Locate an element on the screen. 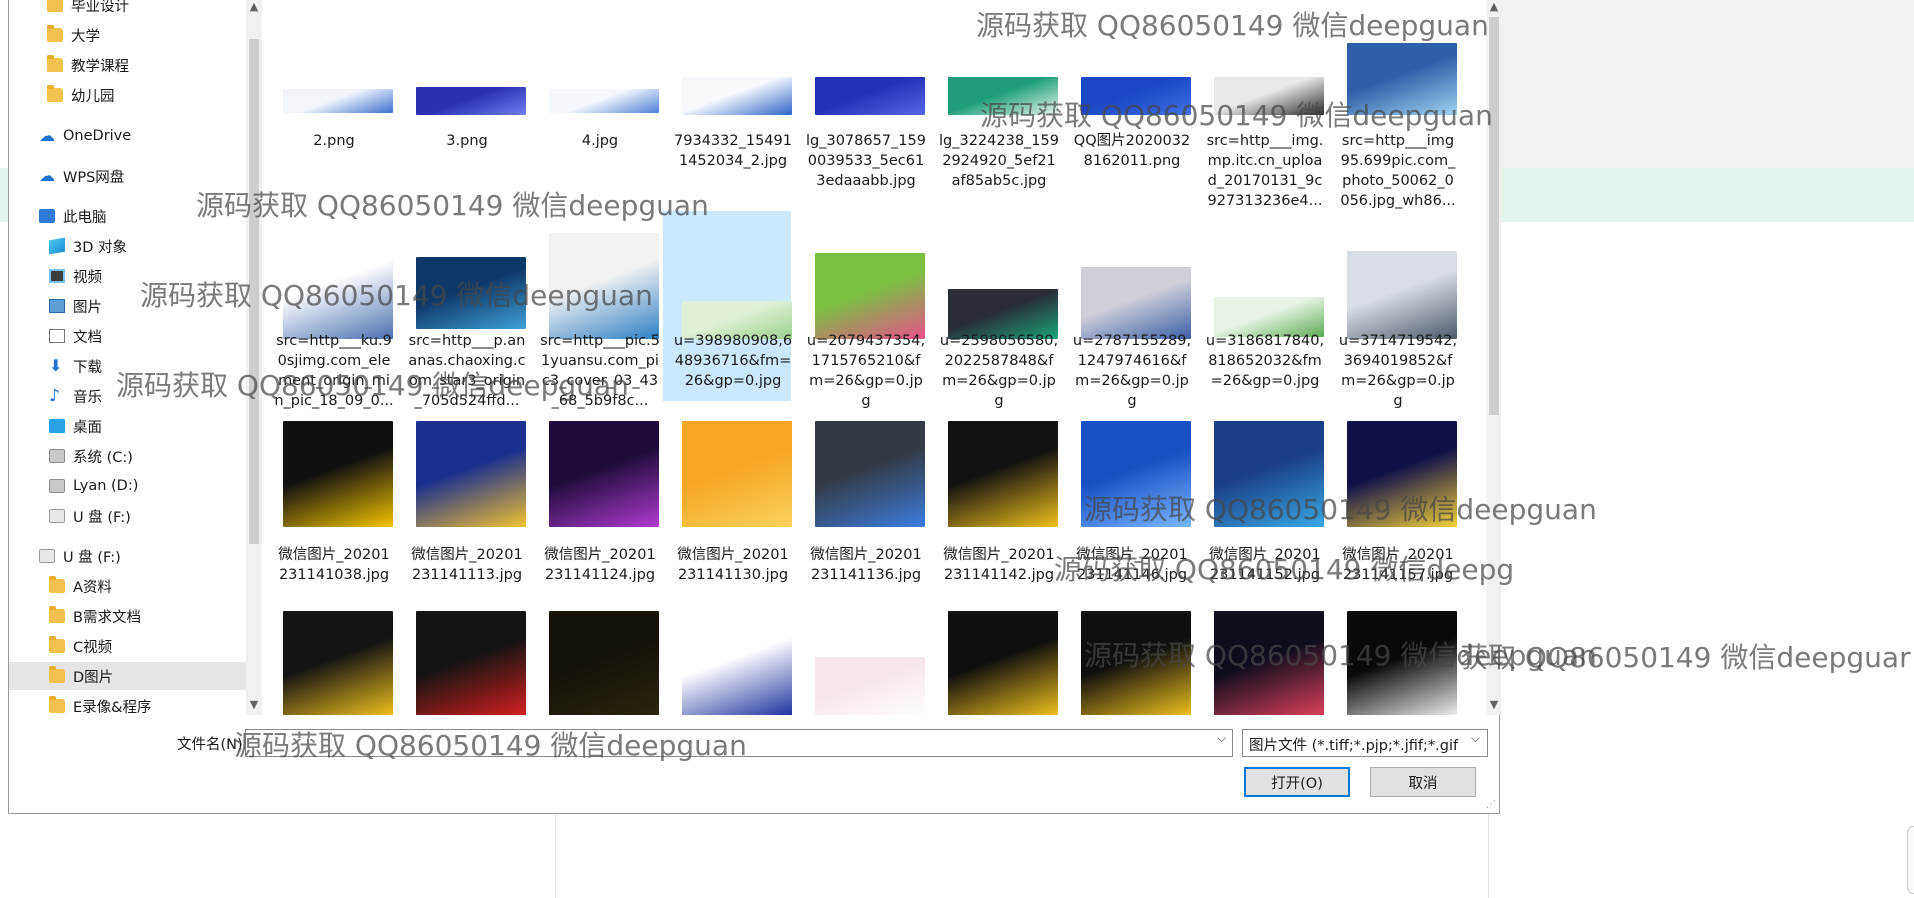 Image resolution: width=1914 pixels, height=898 pixels. nav-item-label: 音乐 is located at coordinates (87, 397).